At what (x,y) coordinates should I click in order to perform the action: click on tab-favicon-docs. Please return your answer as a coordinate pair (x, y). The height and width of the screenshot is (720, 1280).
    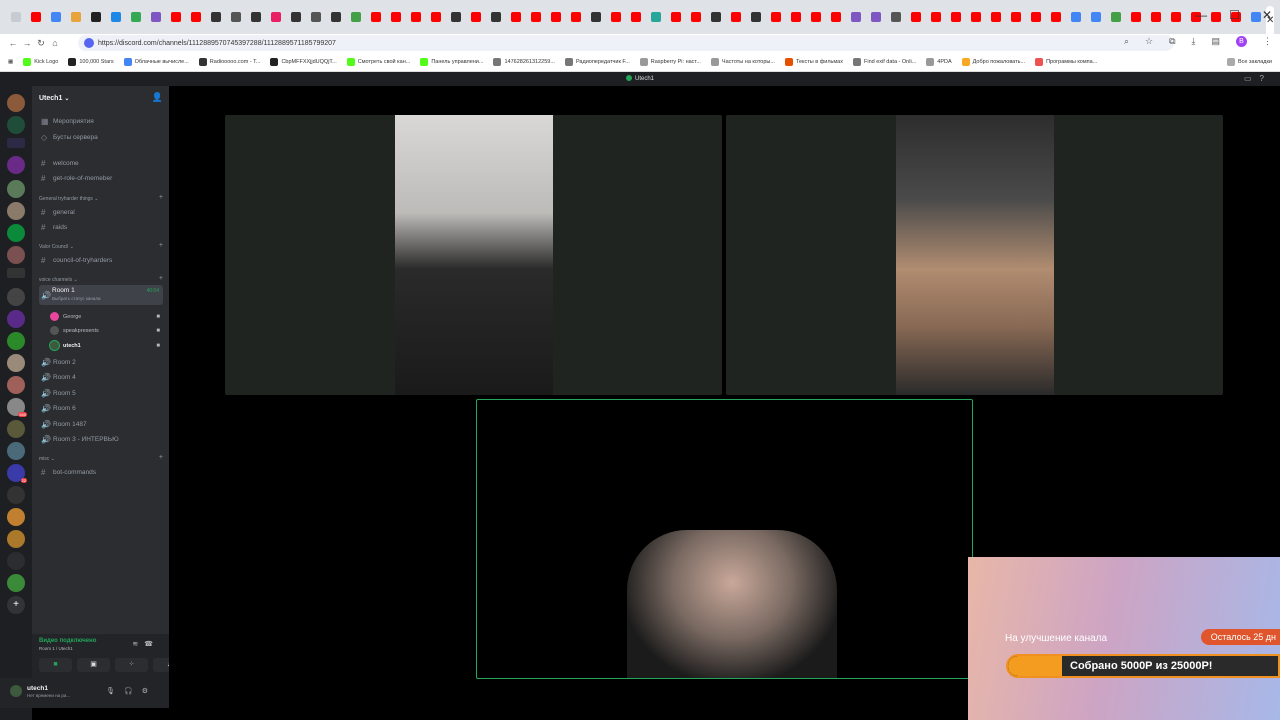
    Looking at the image, I should click on (56, 17).